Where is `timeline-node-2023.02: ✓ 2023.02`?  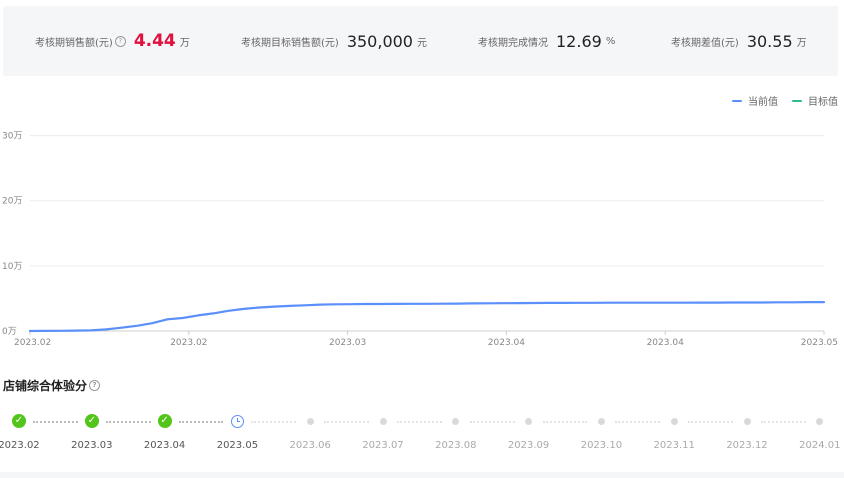 timeline-node-2023.02: ✓ 2023.02 is located at coordinates (27, 429).